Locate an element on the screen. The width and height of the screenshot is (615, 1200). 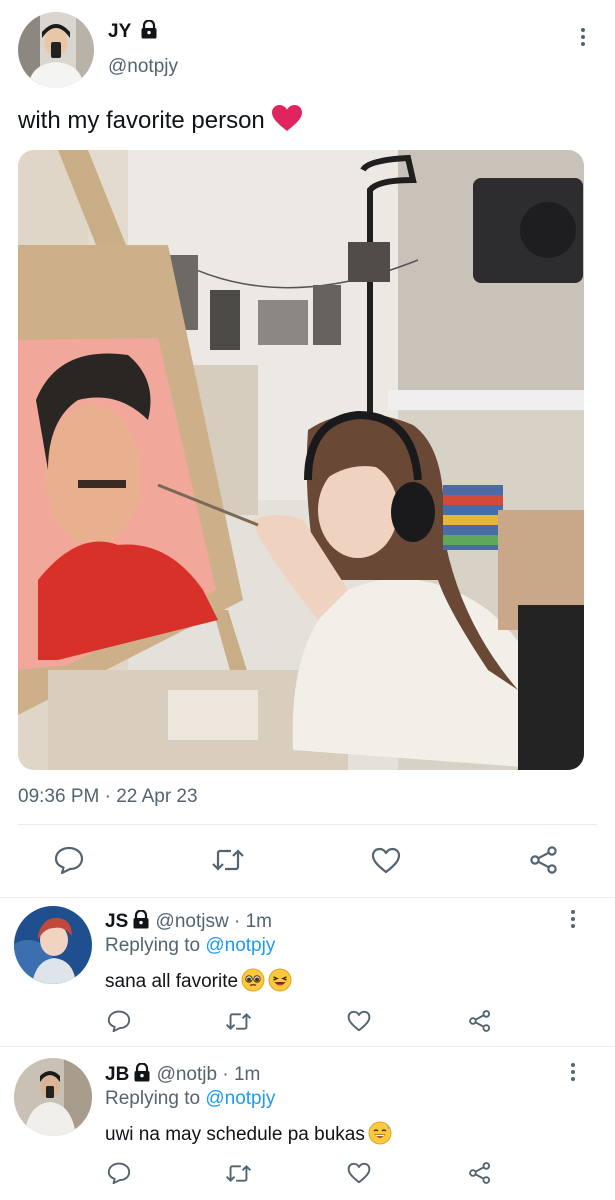
reply-header: JS @notjsw · 1m is located at coordinates (188, 922).